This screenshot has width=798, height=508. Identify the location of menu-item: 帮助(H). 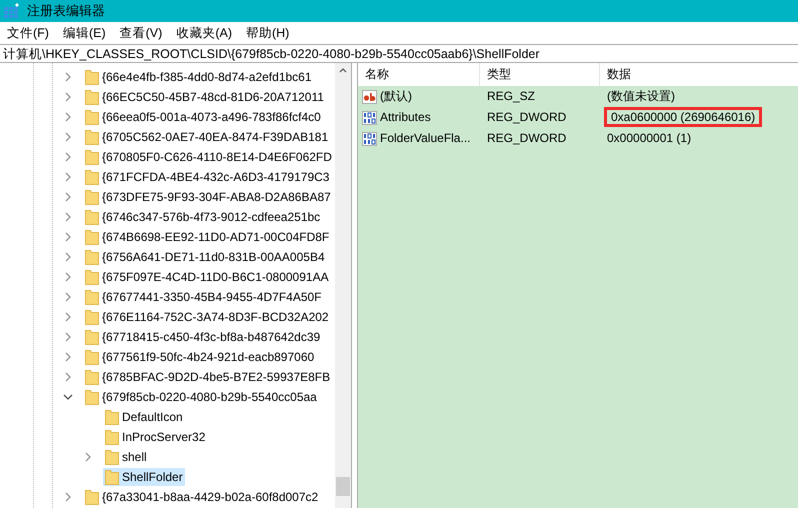
(267, 33).